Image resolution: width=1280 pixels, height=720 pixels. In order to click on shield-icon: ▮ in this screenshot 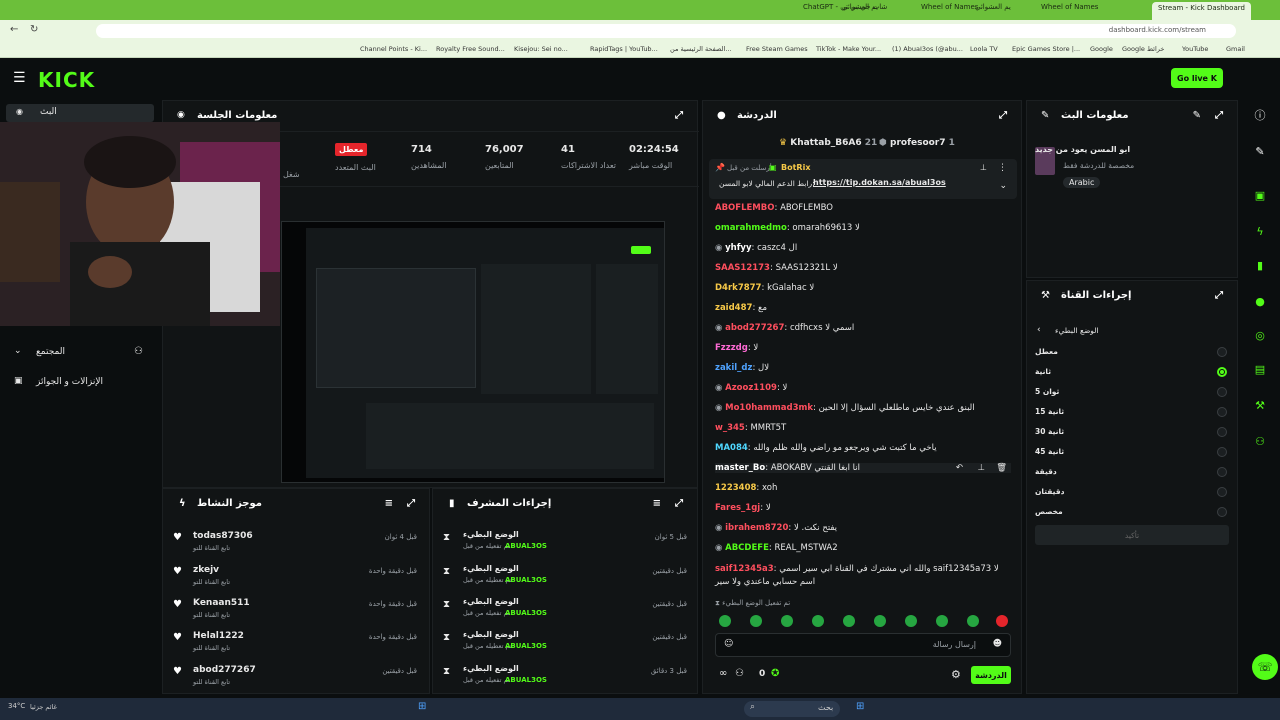, I will do `click(1260, 266)`.